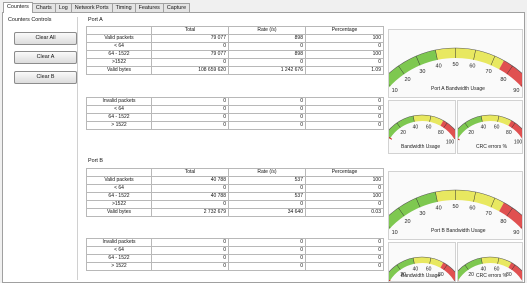 This screenshot has height=283, width=527. I want to click on port-b-bandwidth-label: Port B Bandwidth Usage, so click(458, 231).